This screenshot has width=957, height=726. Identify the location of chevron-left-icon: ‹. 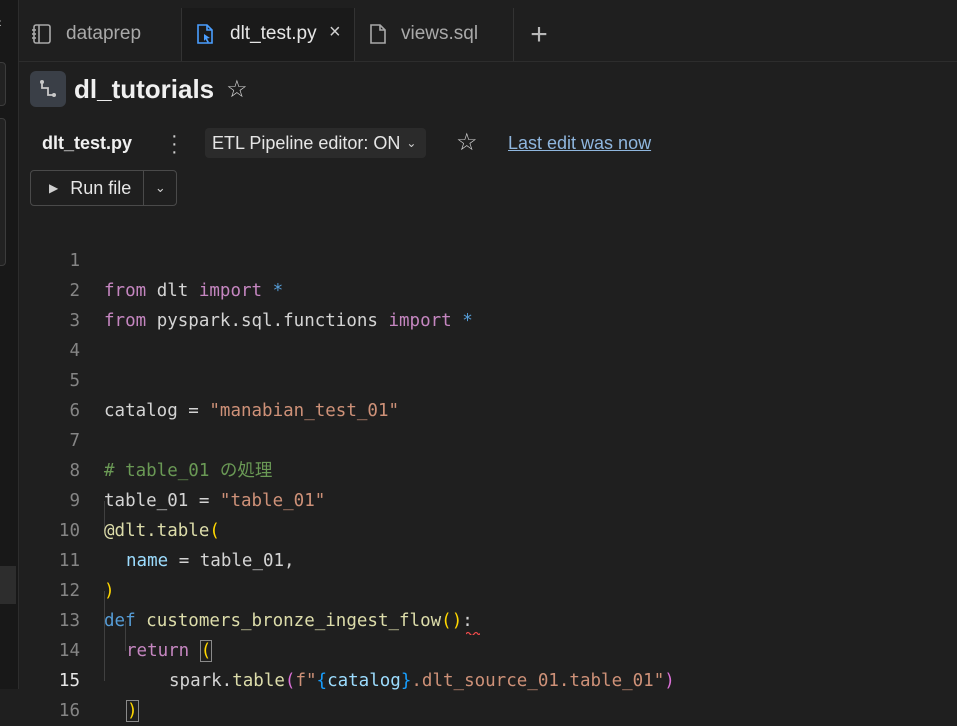
(1, 22).